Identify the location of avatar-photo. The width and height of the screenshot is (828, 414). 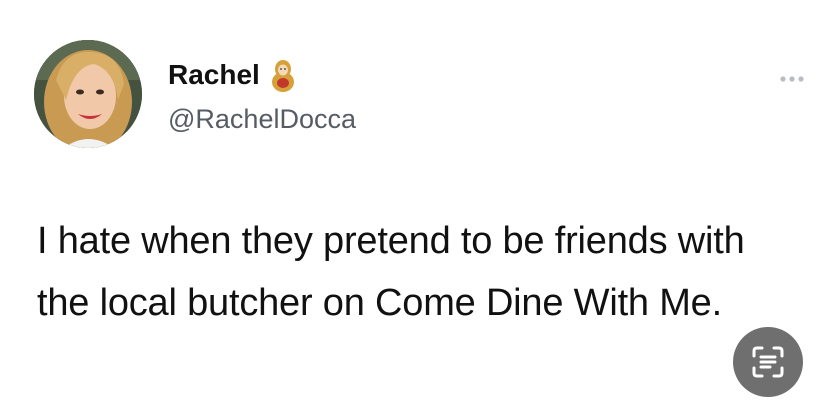
(88, 94).